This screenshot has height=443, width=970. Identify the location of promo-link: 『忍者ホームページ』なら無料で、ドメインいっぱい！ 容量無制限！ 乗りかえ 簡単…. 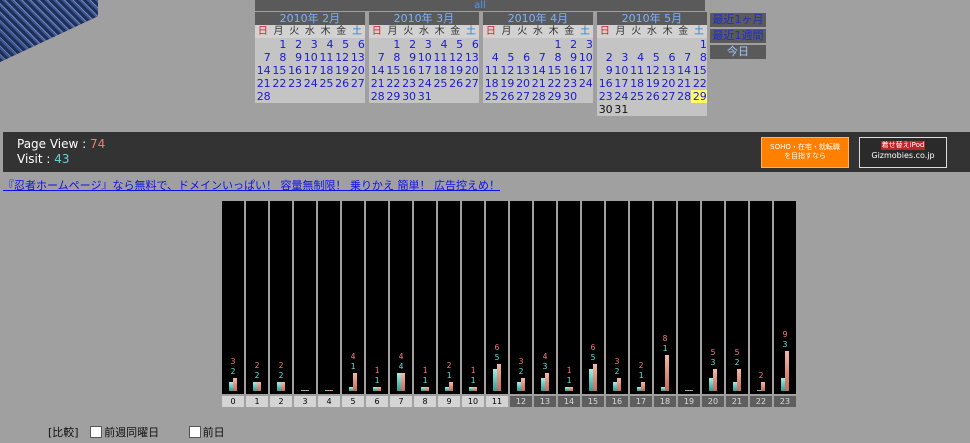
(251, 185).